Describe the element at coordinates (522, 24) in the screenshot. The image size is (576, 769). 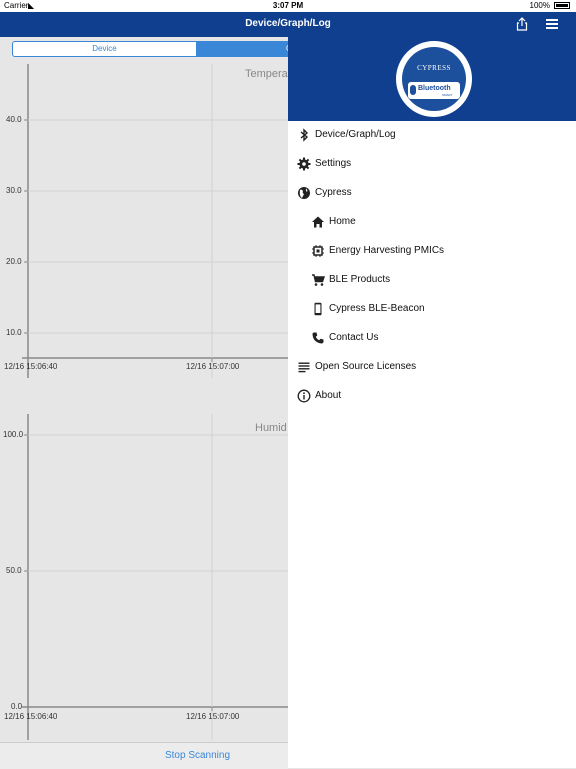
I see `share-icon` at that location.